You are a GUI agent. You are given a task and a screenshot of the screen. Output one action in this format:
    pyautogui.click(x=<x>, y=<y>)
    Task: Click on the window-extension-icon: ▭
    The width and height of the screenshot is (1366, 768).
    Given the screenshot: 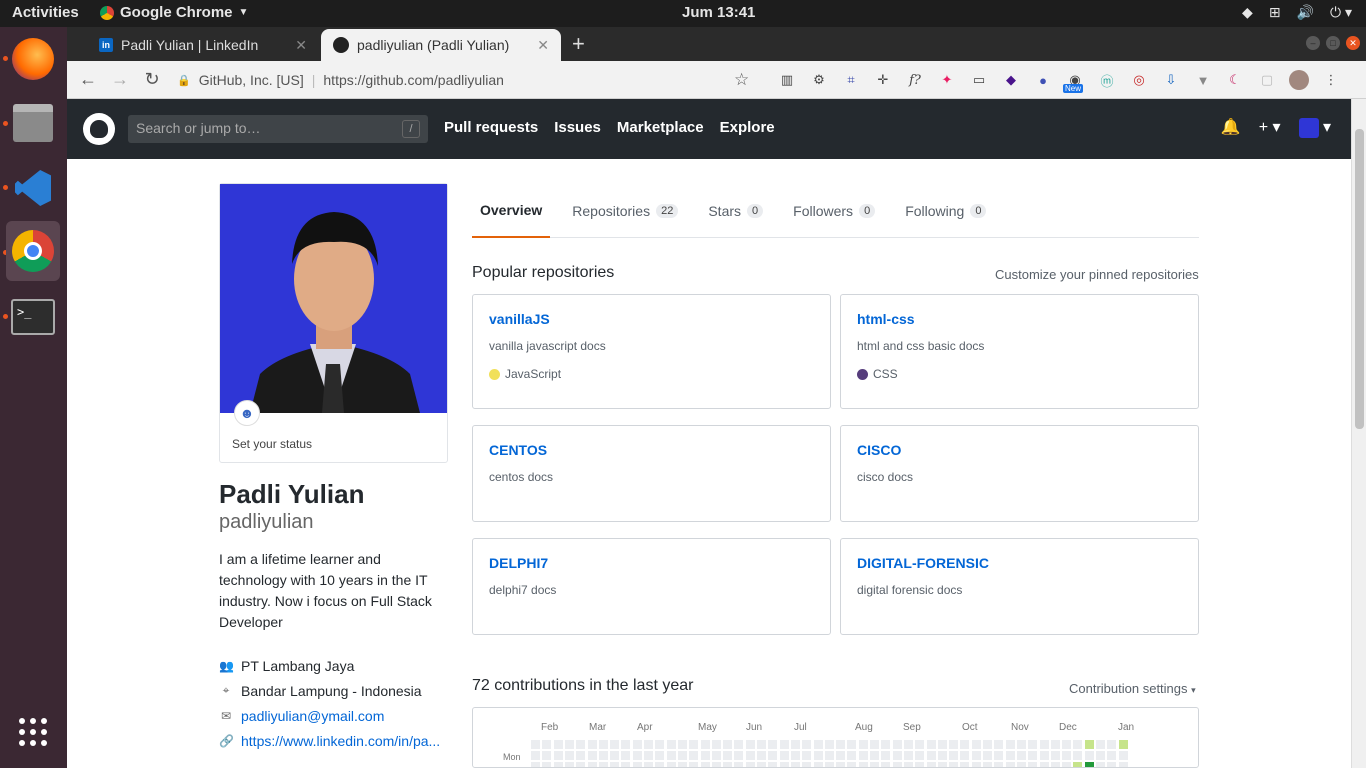 What is the action you would take?
    pyautogui.click(x=979, y=80)
    